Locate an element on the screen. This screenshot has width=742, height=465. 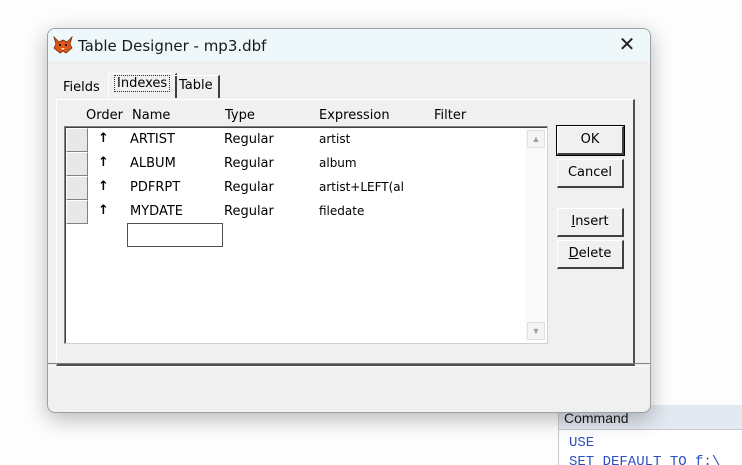
table-row: ↑ ALBUM Regular album is located at coordinates (295, 164).